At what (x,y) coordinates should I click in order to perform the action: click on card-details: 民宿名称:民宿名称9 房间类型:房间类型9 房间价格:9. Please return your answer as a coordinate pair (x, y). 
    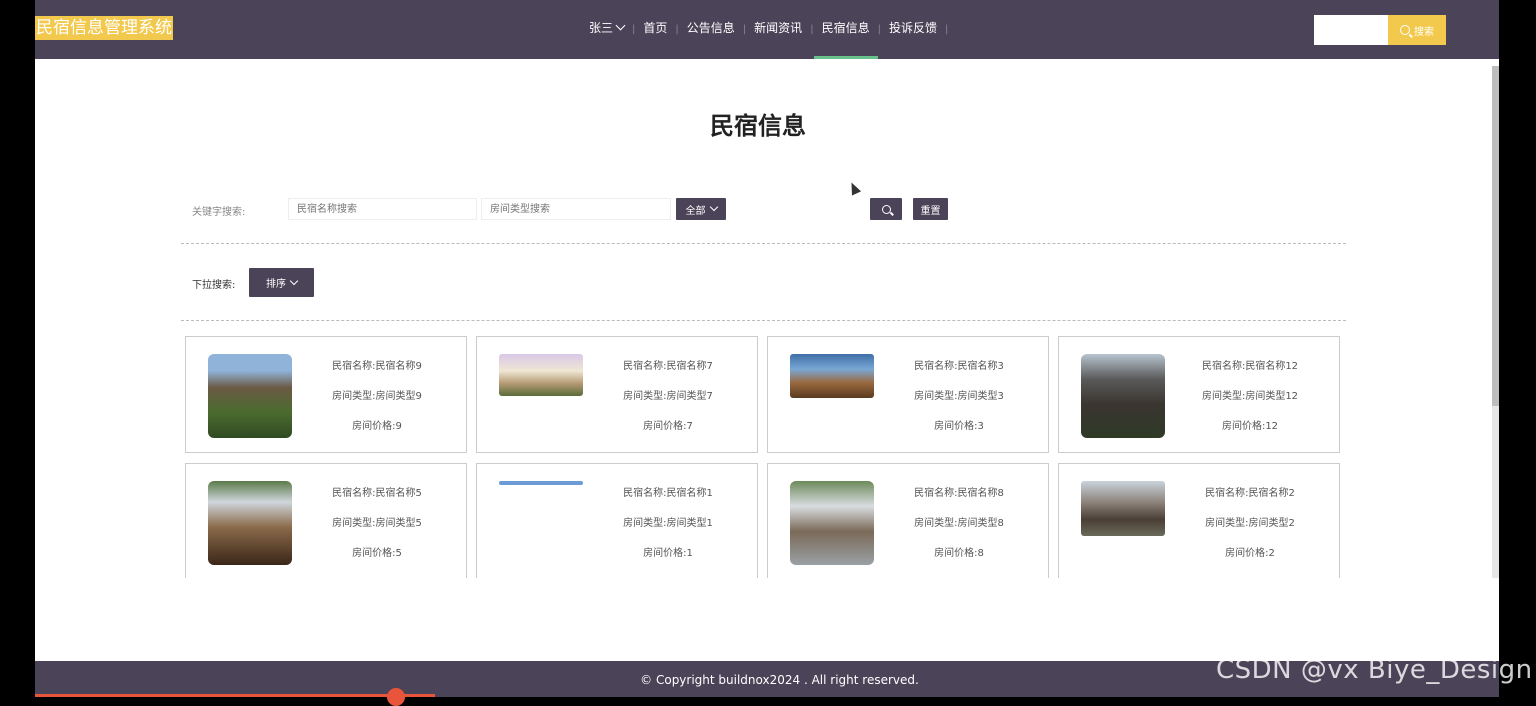
    Looking at the image, I should click on (377, 399).